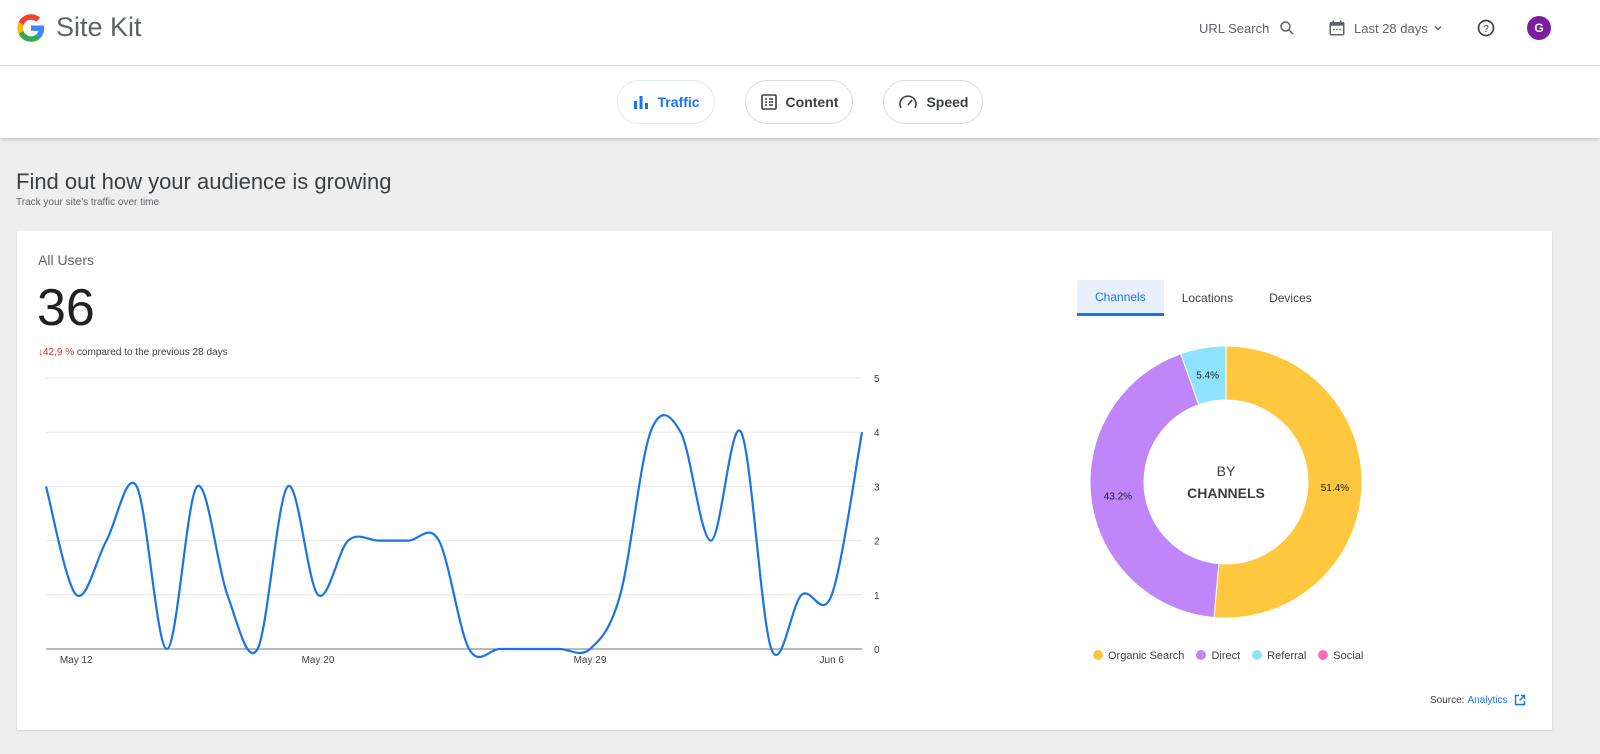 Image resolution: width=1600 pixels, height=754 pixels. I want to click on y-tick-label: 5, so click(877, 379).